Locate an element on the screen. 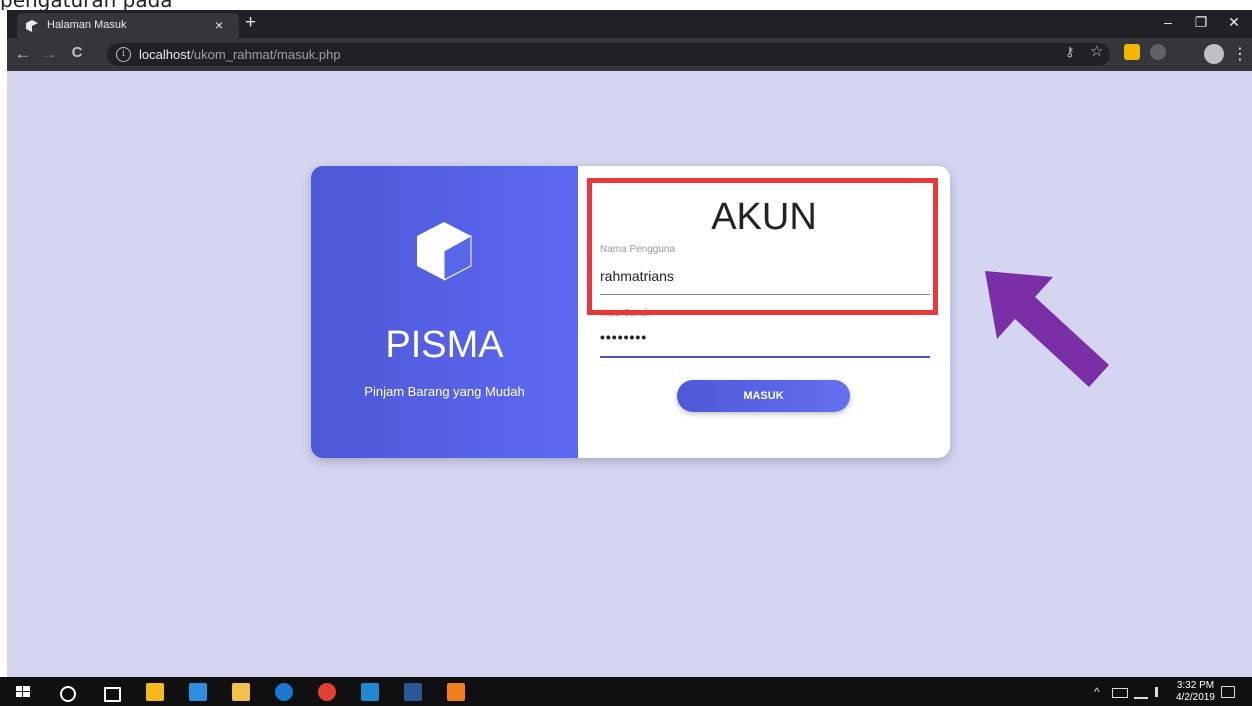  login-button: MASUK is located at coordinates (763, 396).